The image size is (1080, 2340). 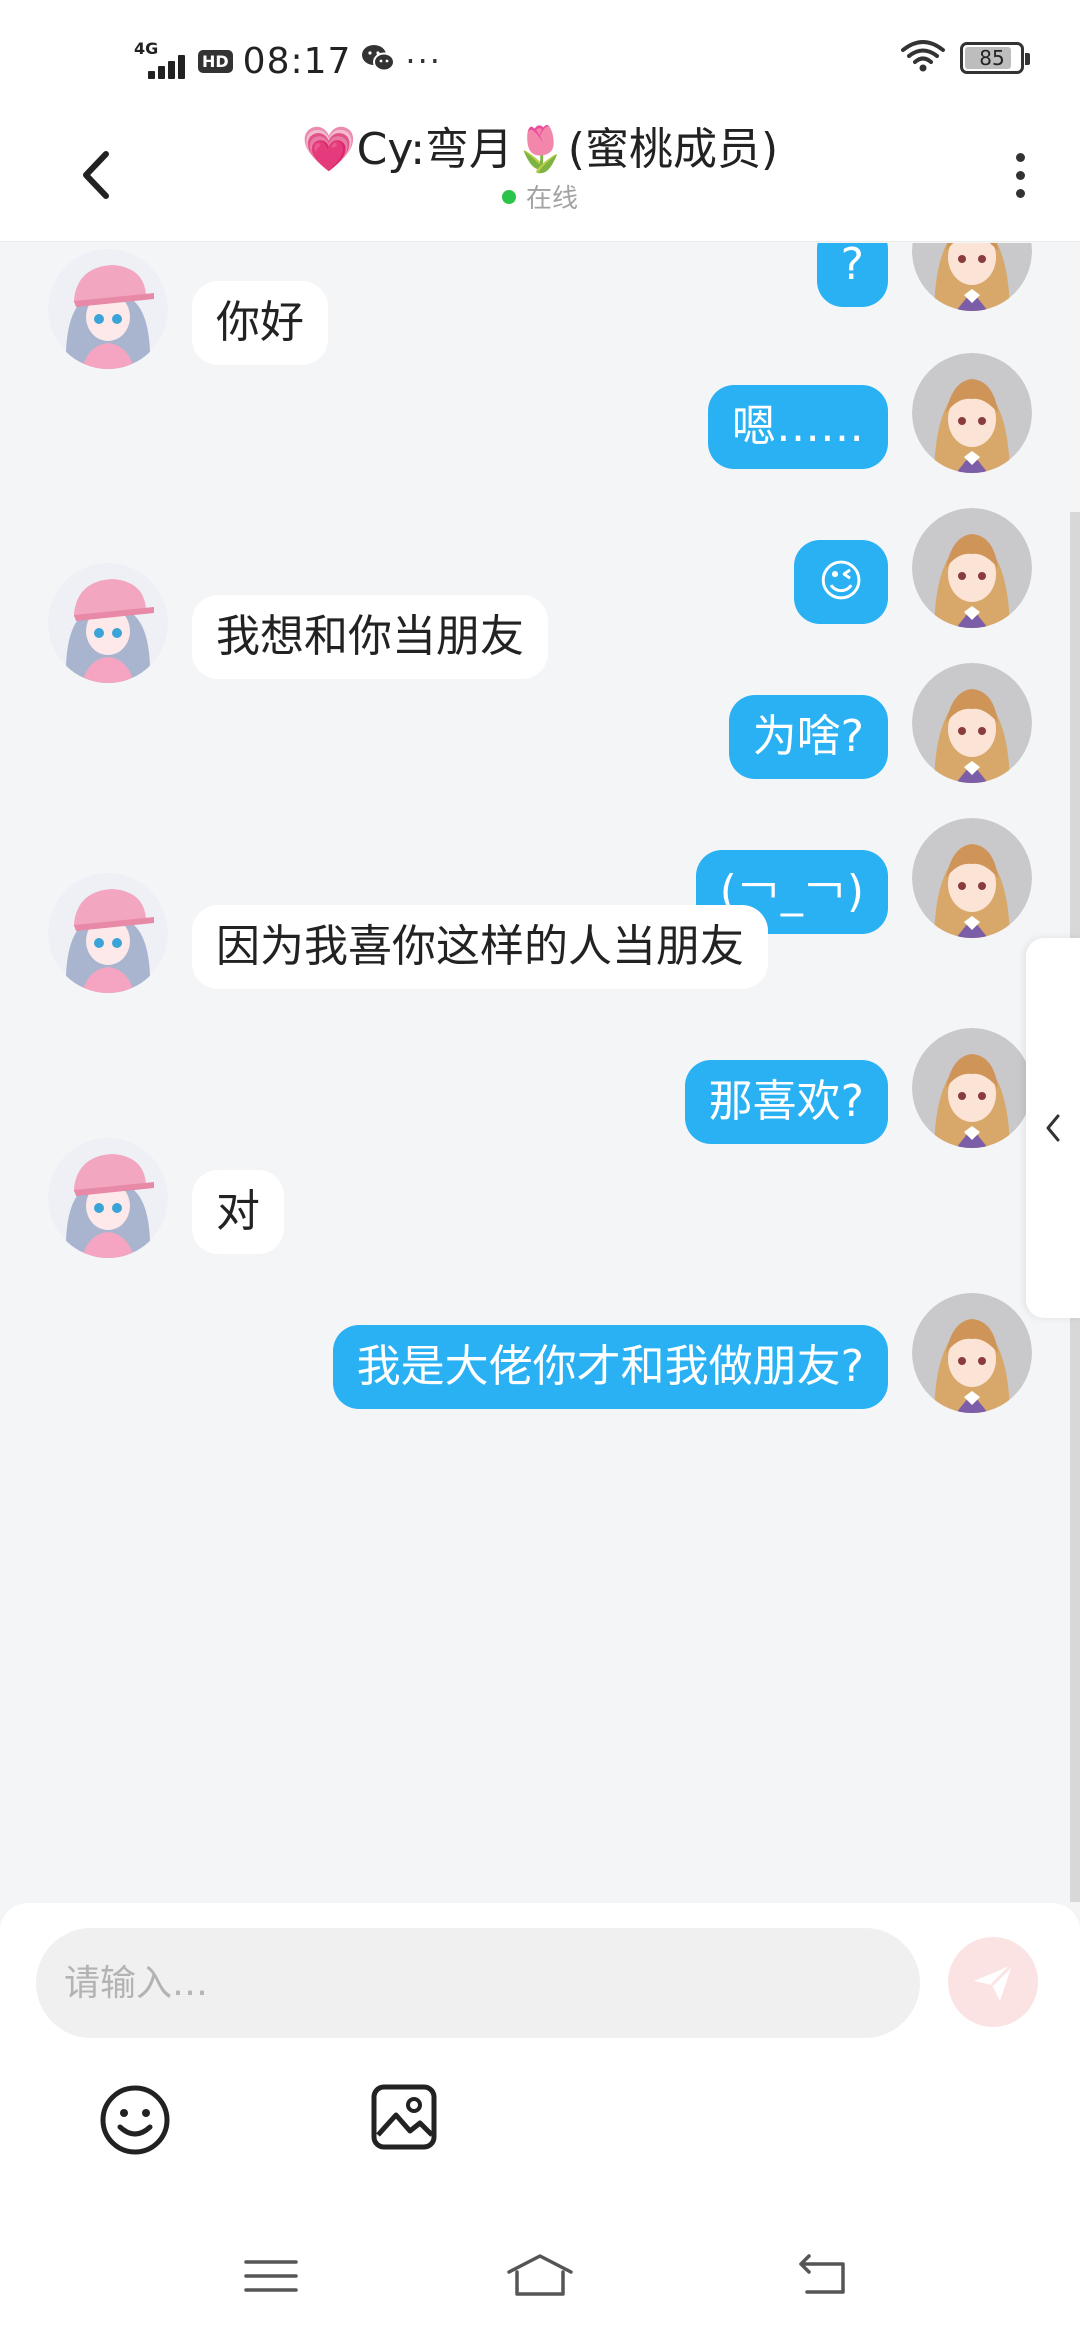 What do you see at coordinates (423, 61) in the screenshot?
I see `more-notifications-icon: ···` at bounding box center [423, 61].